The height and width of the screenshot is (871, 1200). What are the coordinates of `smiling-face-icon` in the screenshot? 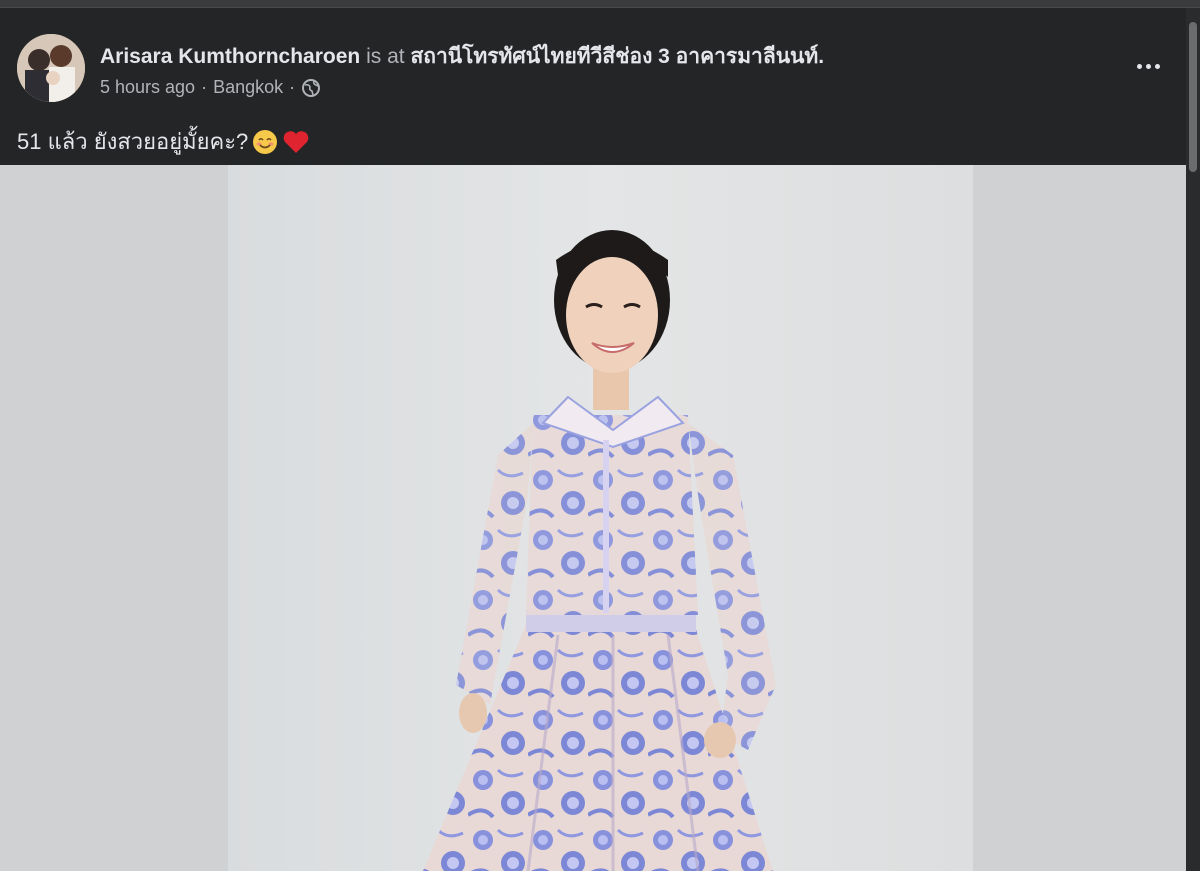 It's located at (265, 141).